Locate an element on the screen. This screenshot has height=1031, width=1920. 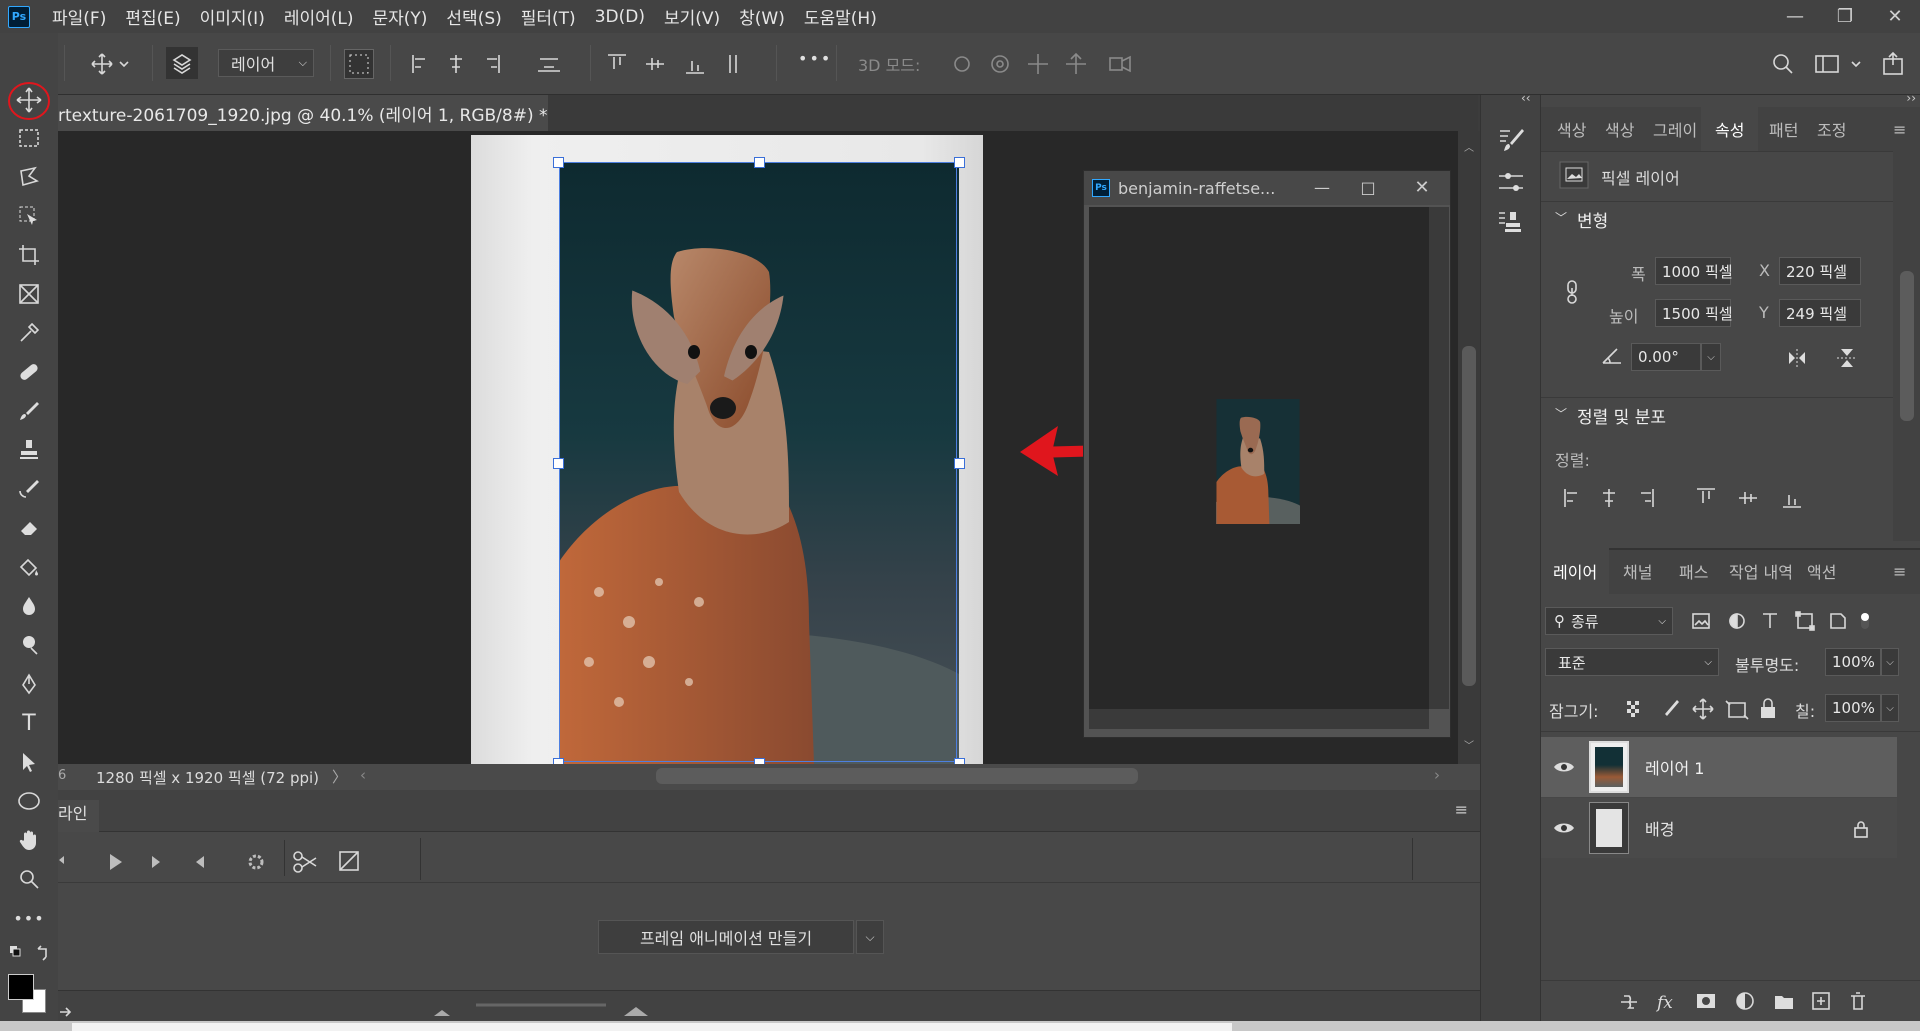
blend-mode-dropdown: 표준 ⌵ is located at coordinates (1632, 662).